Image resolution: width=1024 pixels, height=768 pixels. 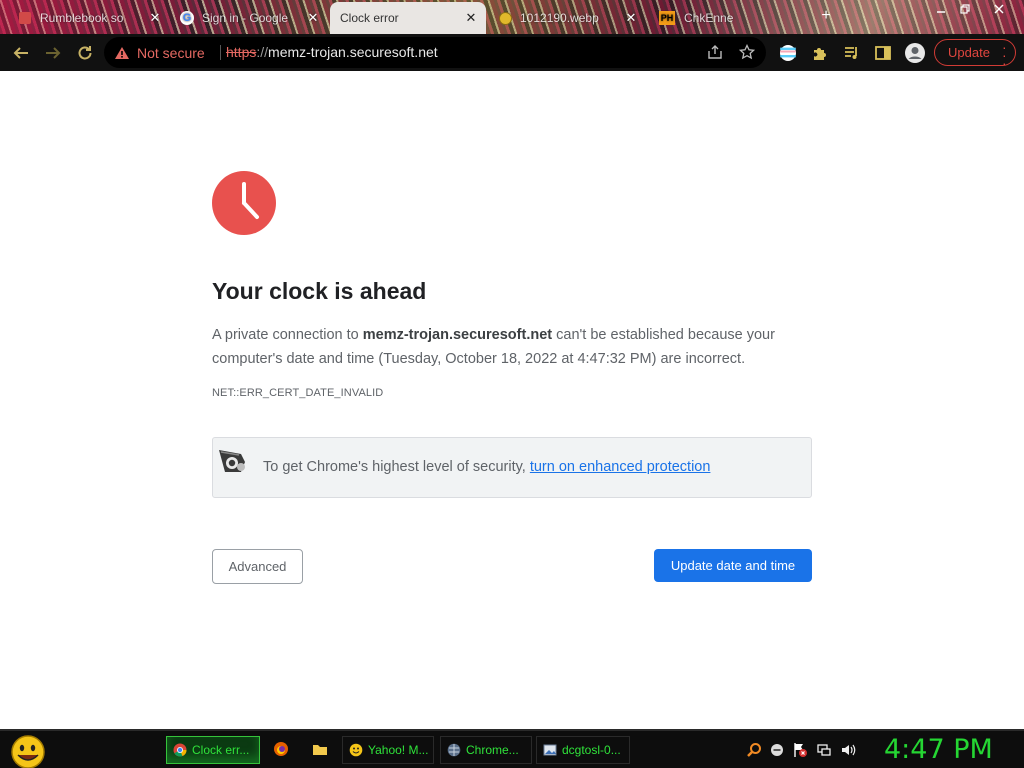 I want to click on reload-icon, so click(x=85, y=53).